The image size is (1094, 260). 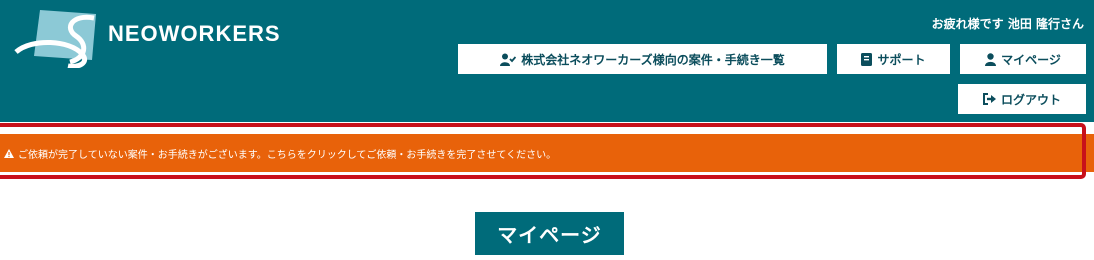 I want to click on support-label: サポート, so click(x=901, y=59).